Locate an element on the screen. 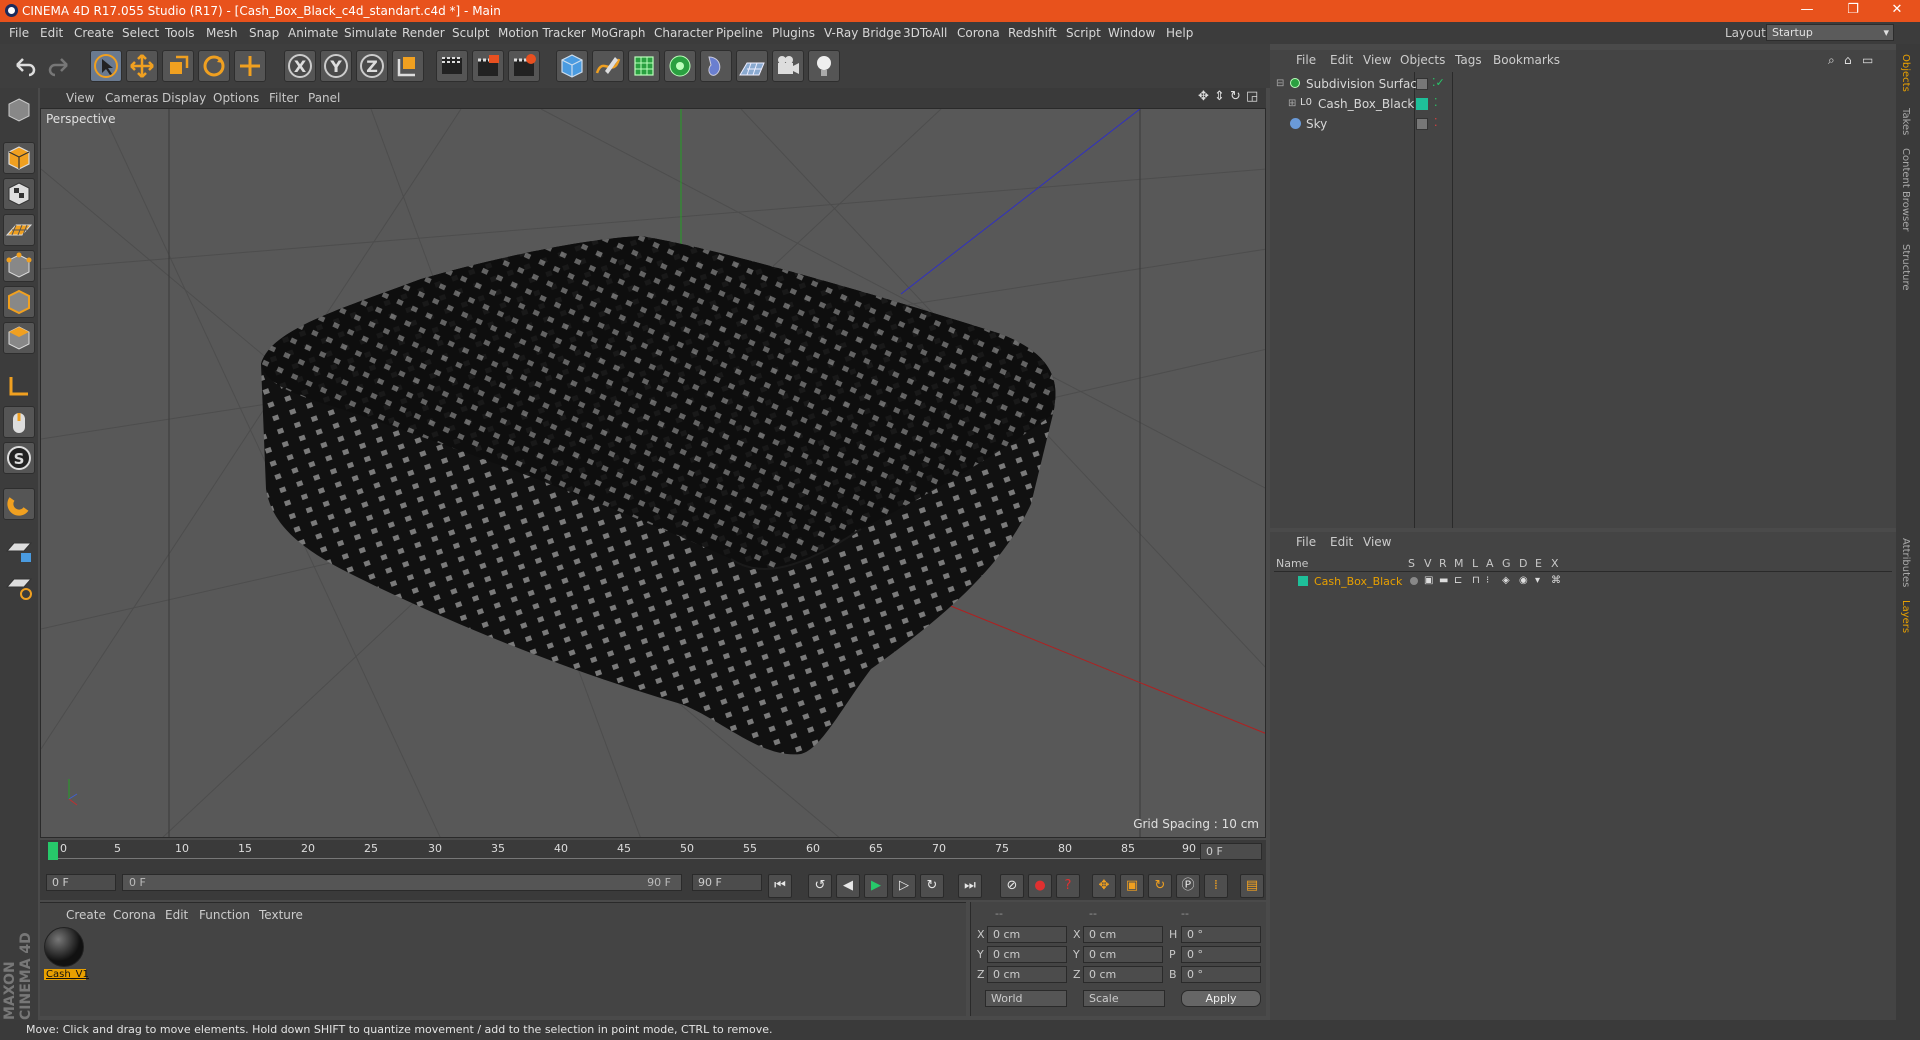  move-icon is located at coordinates (142, 66).